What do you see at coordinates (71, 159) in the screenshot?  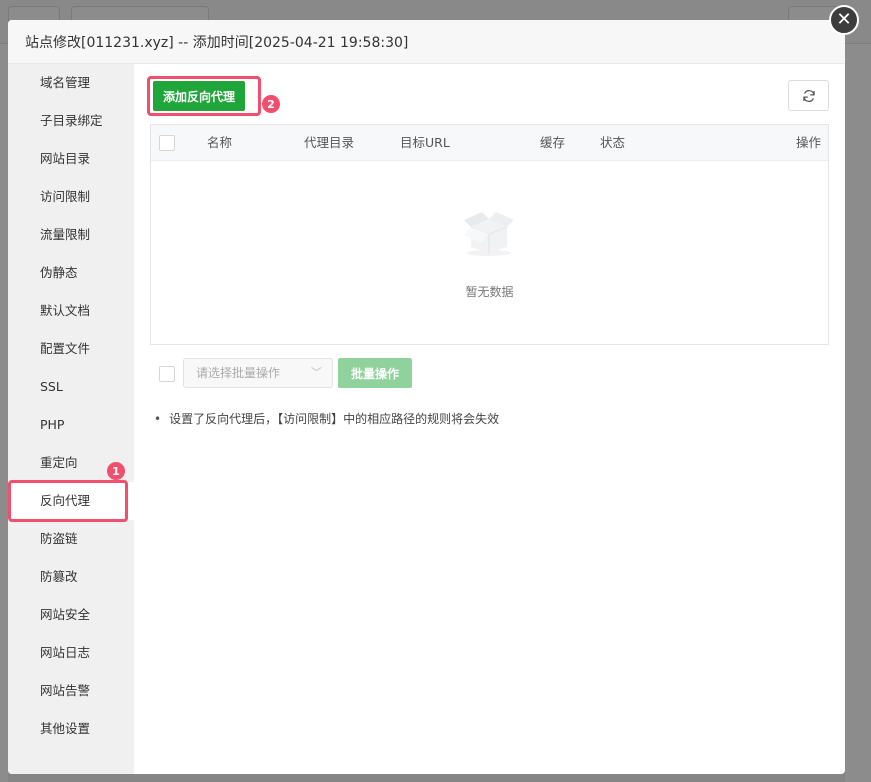 I see `nav-item-site-directory: 网站目录` at bounding box center [71, 159].